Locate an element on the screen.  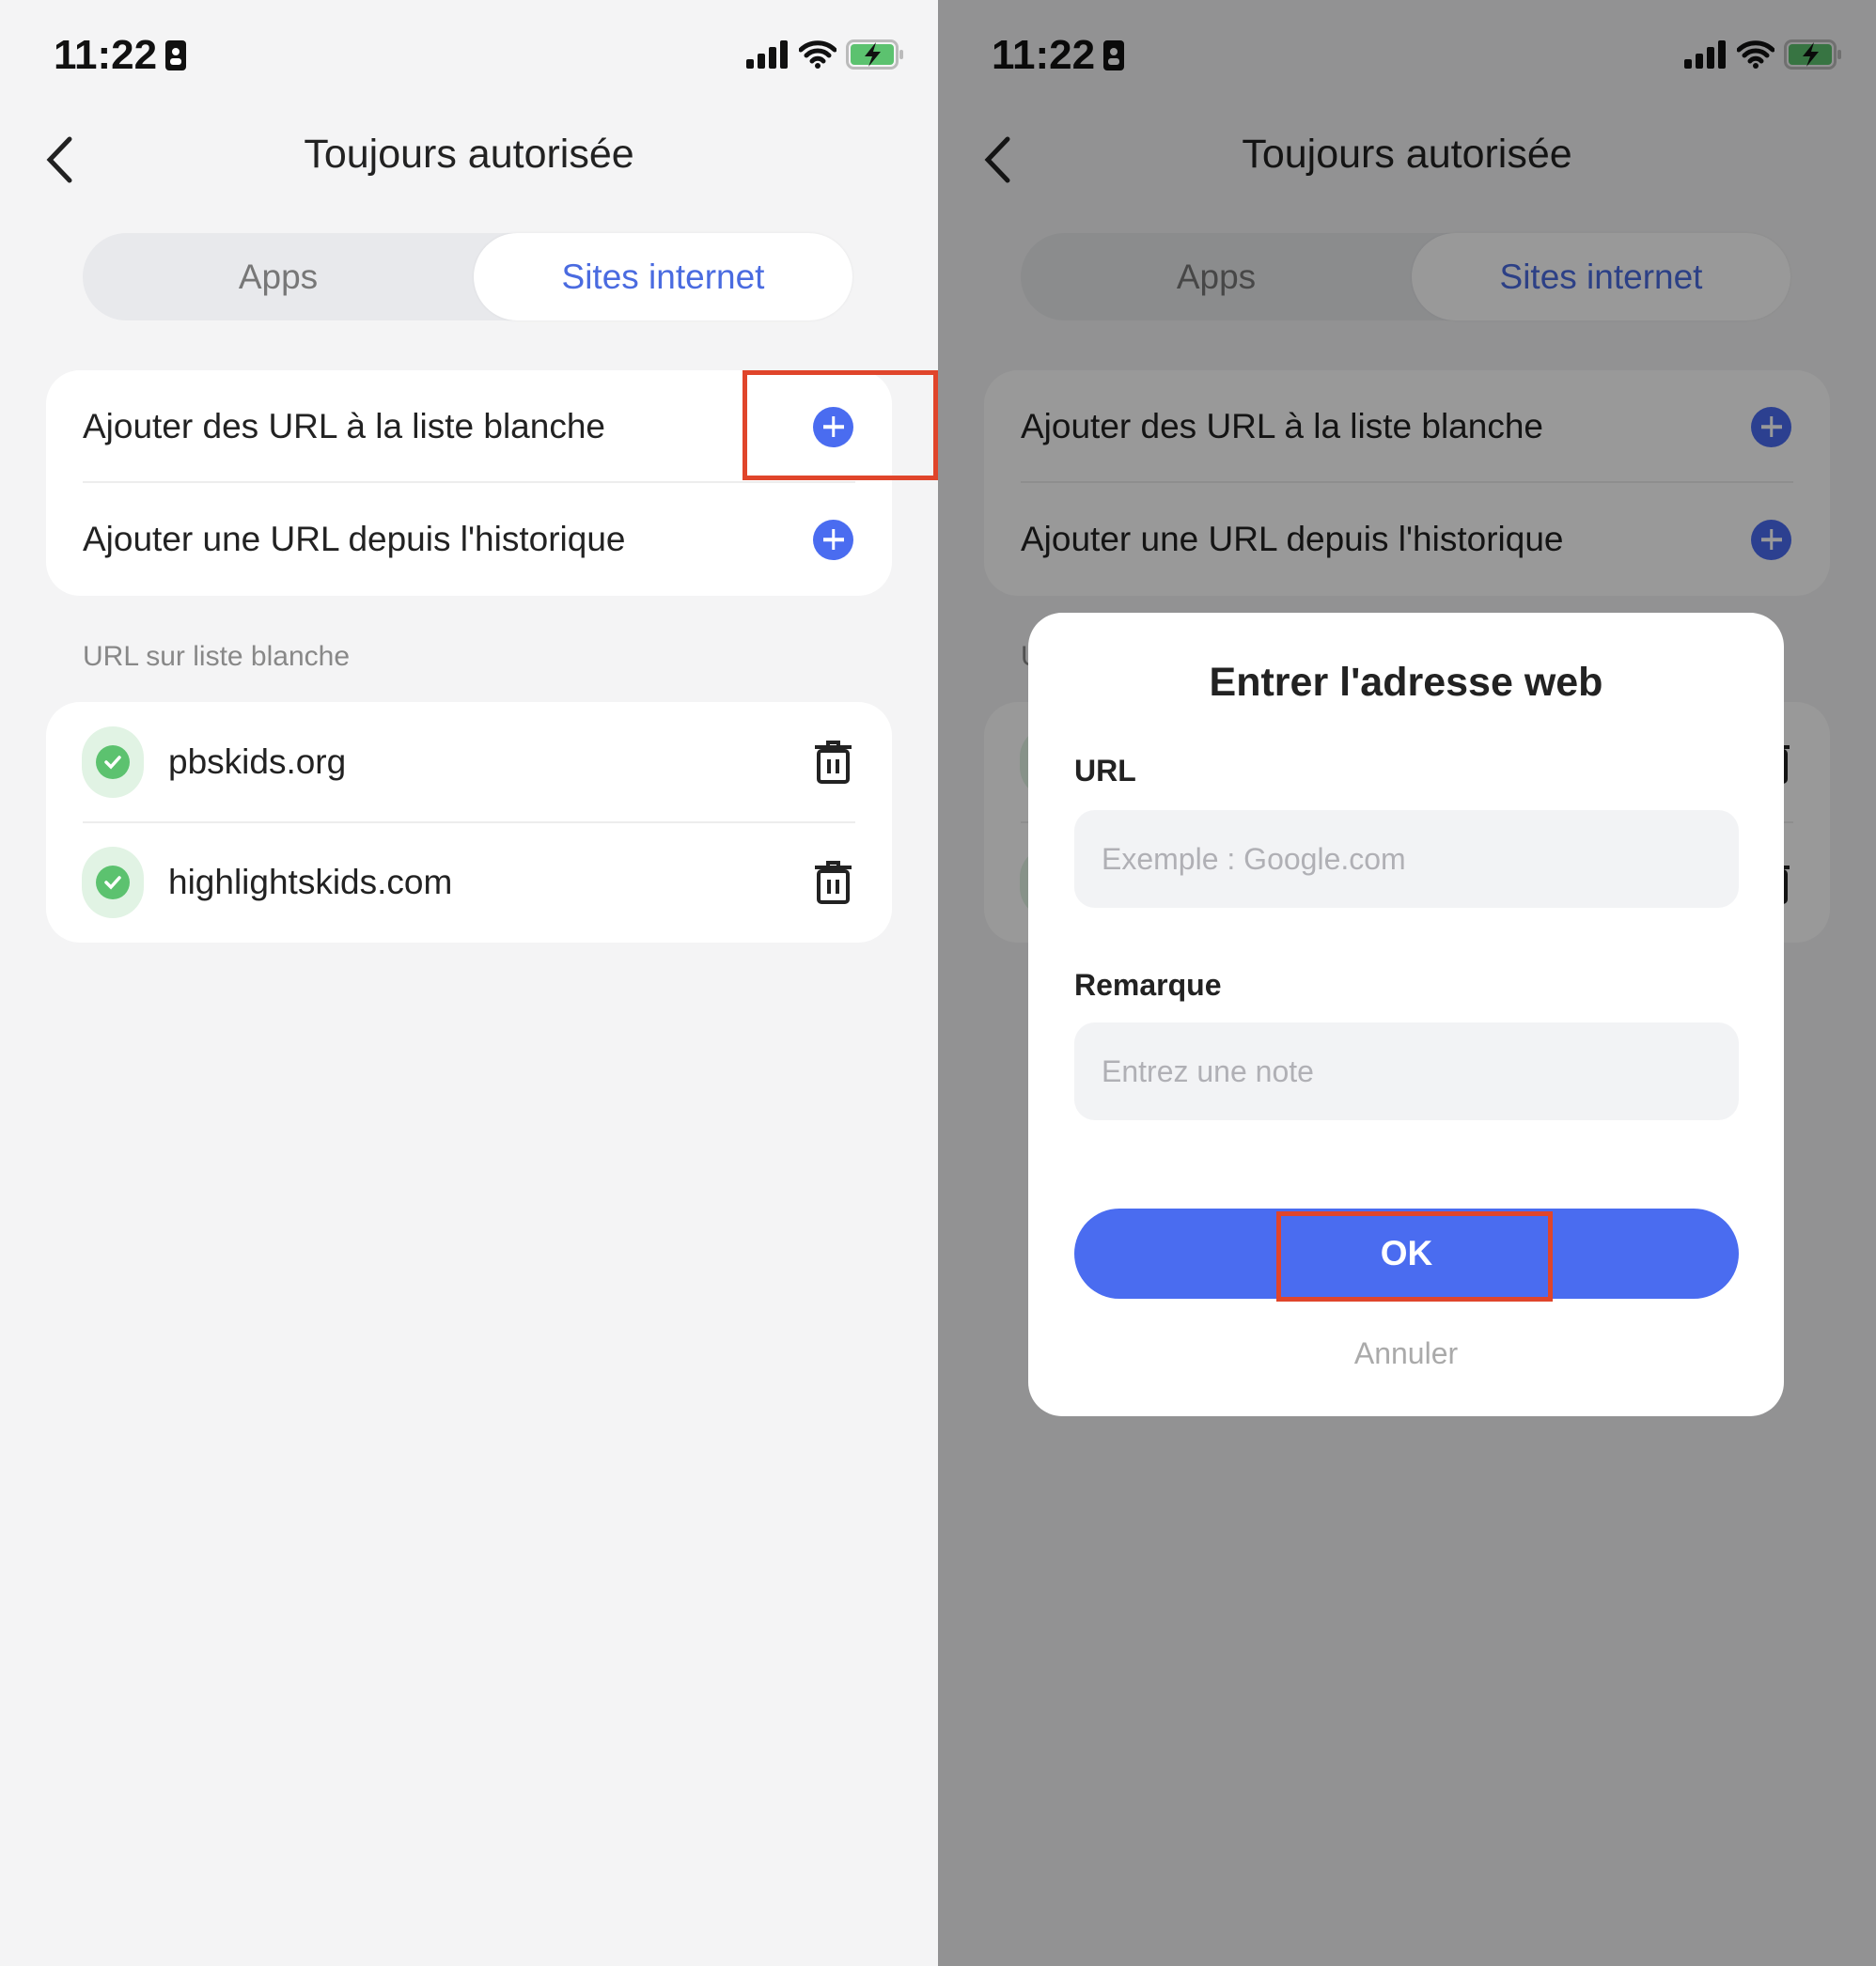
wifi-icon is located at coordinates (818, 54).